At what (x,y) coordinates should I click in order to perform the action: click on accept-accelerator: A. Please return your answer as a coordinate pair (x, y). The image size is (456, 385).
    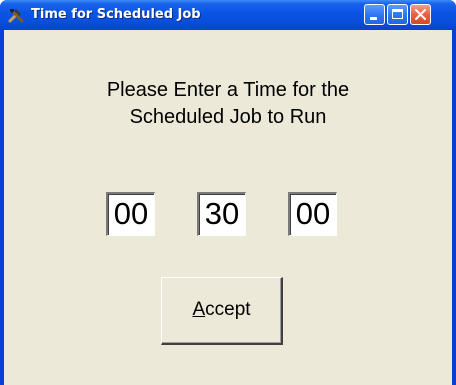
    Looking at the image, I should click on (199, 309).